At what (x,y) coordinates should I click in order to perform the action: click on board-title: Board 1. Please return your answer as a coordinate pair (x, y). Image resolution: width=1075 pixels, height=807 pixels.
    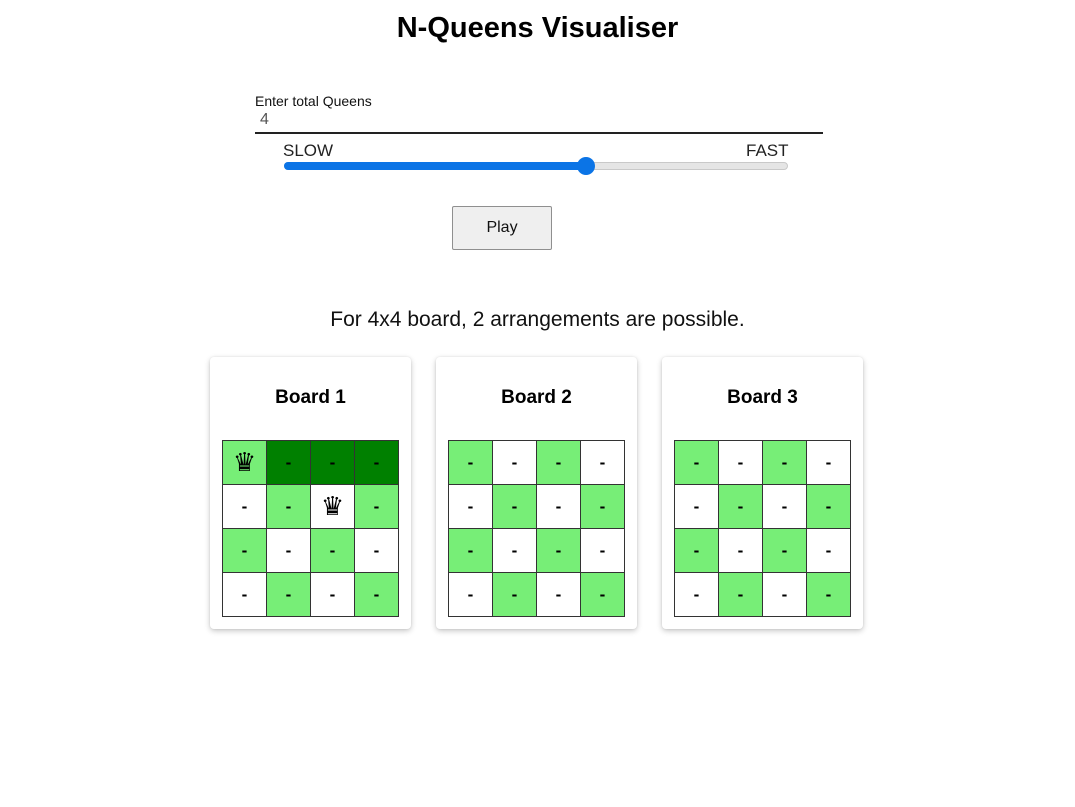
    Looking at the image, I should click on (310, 397).